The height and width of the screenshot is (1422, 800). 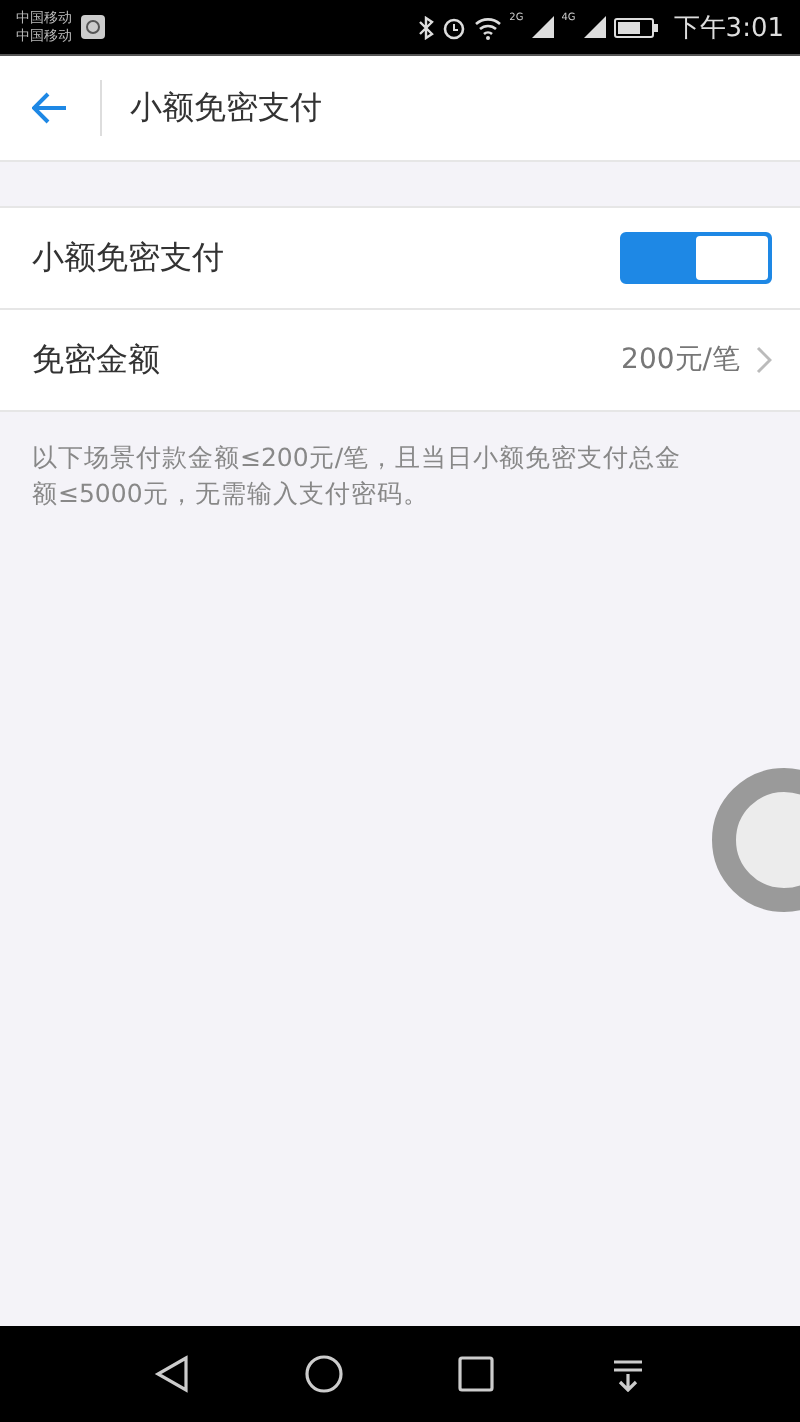 What do you see at coordinates (226, 108) in the screenshot?
I see `page-title: 小额免密支付` at bounding box center [226, 108].